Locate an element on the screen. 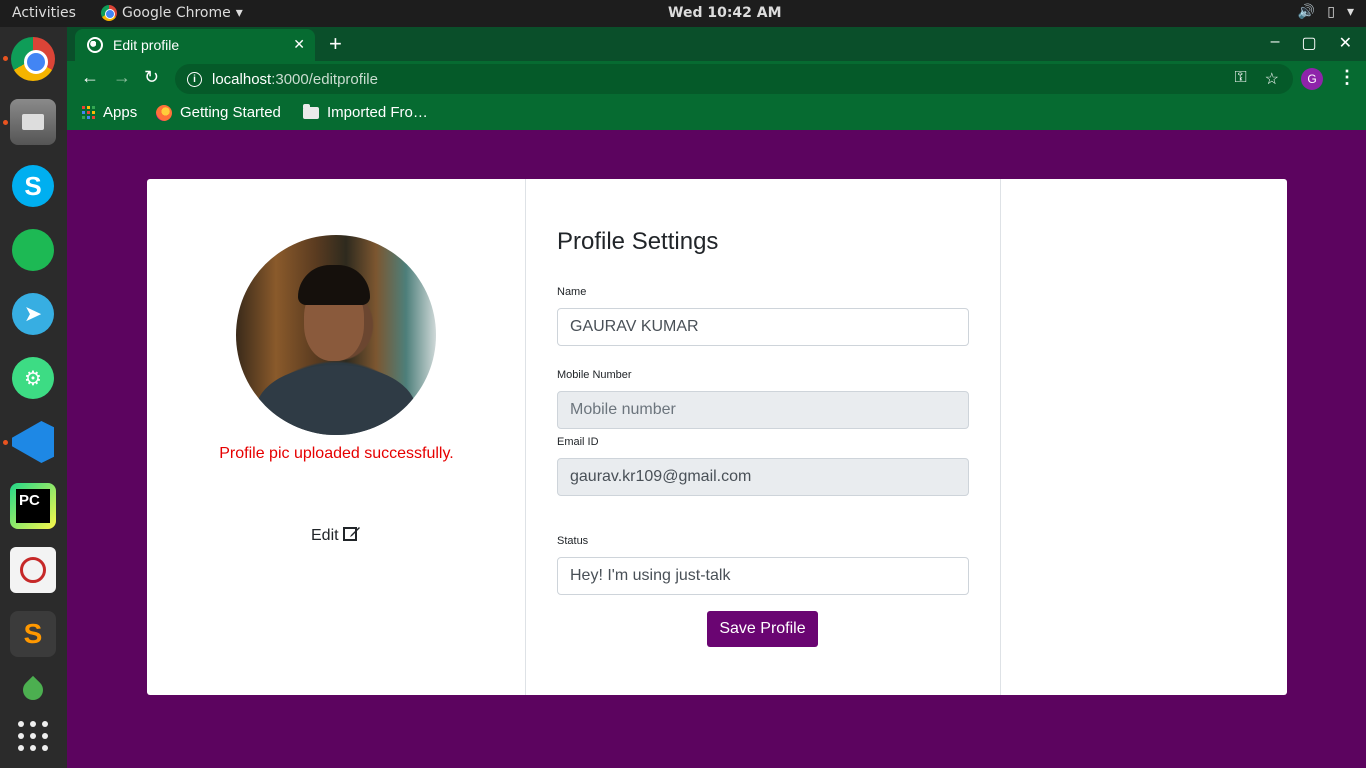 Image resolution: width=1366 pixels, height=768 pixels. mobile-label: Mobile Number is located at coordinates (594, 375).